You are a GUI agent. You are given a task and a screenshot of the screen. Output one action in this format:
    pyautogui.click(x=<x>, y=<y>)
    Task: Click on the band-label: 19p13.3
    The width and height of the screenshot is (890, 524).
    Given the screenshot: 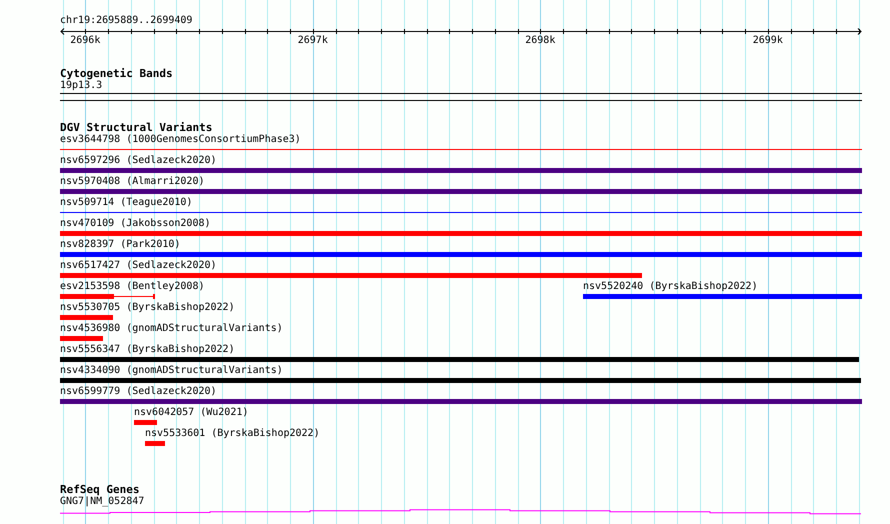 What is the action you would take?
    pyautogui.click(x=82, y=86)
    